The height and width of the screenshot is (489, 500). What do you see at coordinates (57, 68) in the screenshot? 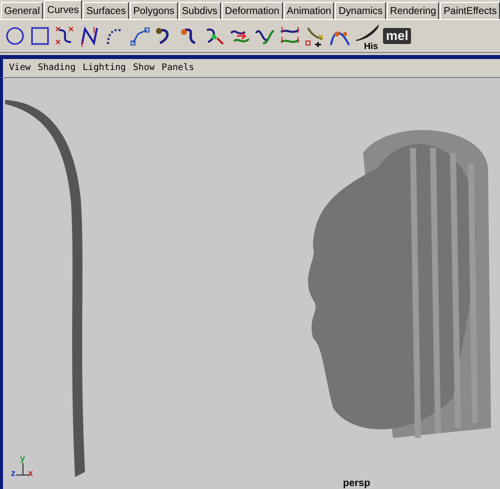
I see `panel-menu-item: Shading` at bounding box center [57, 68].